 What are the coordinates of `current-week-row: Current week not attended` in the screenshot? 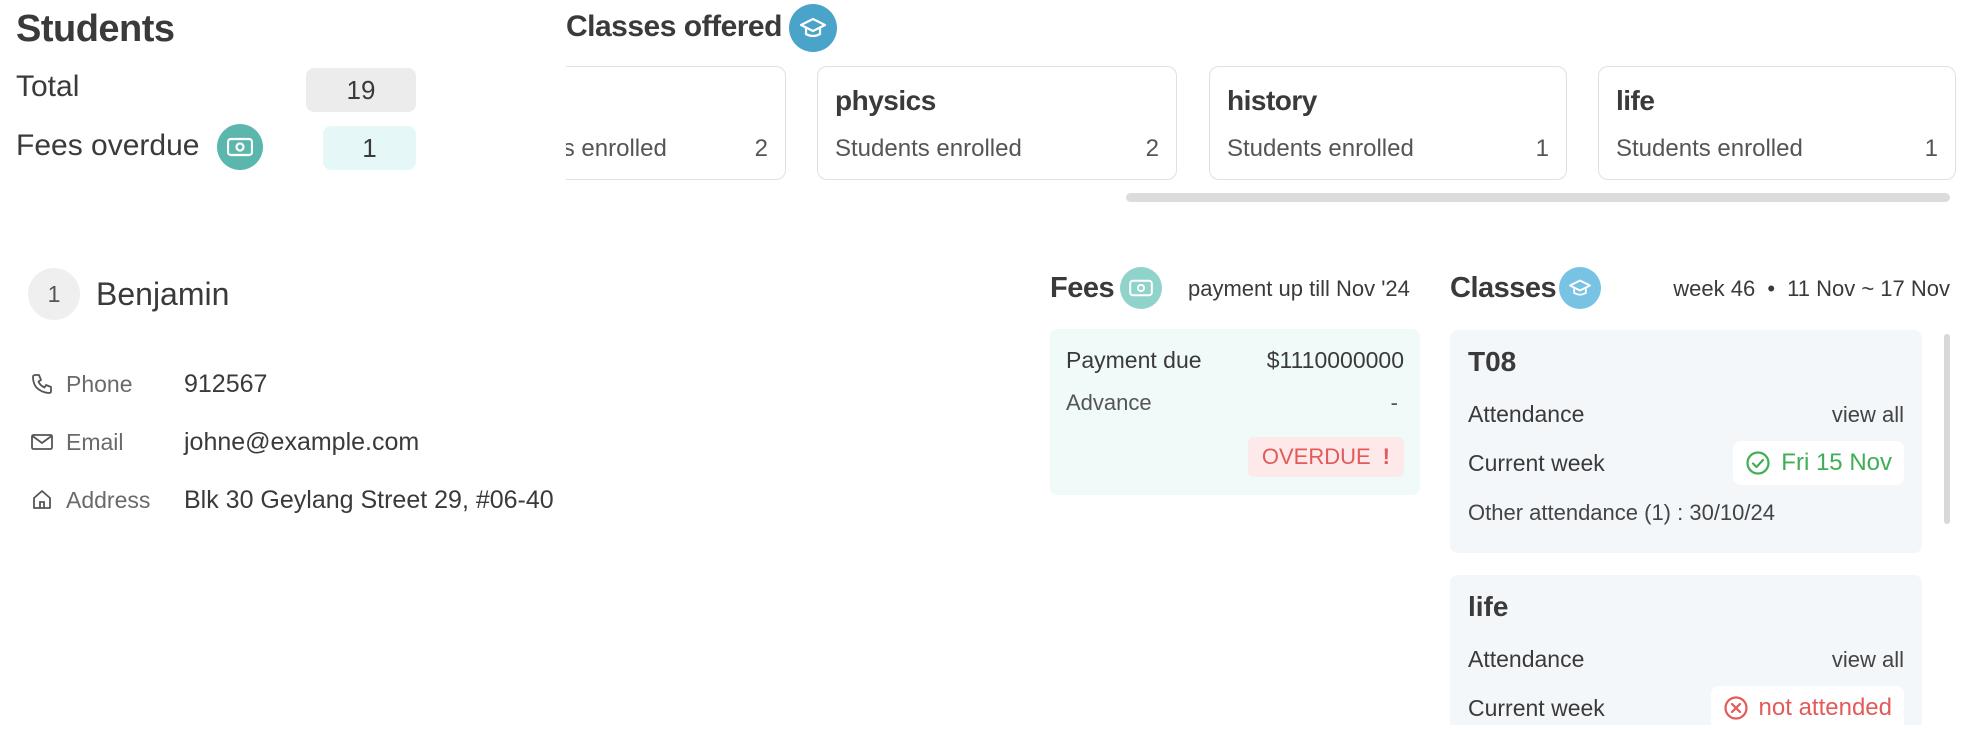 It's located at (1686, 705).